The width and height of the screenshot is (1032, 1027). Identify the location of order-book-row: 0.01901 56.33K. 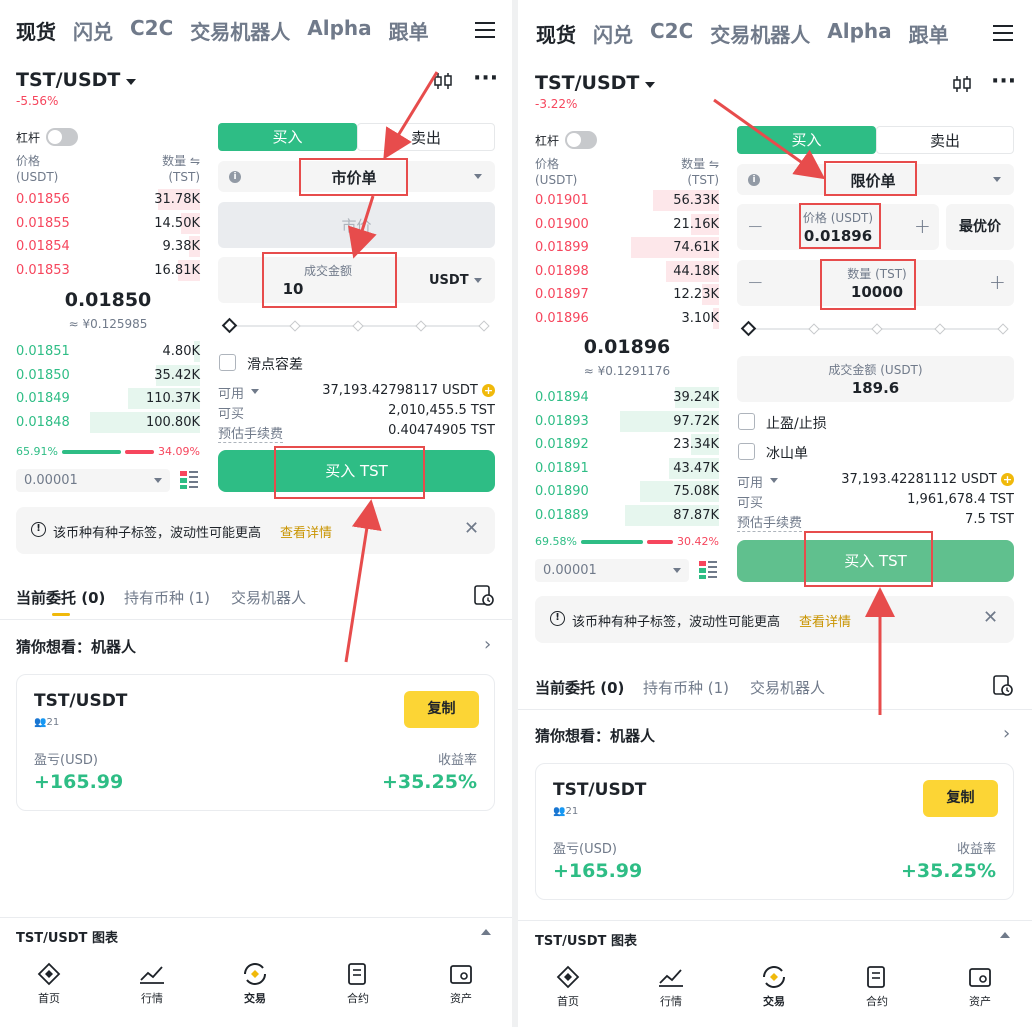
(627, 200).